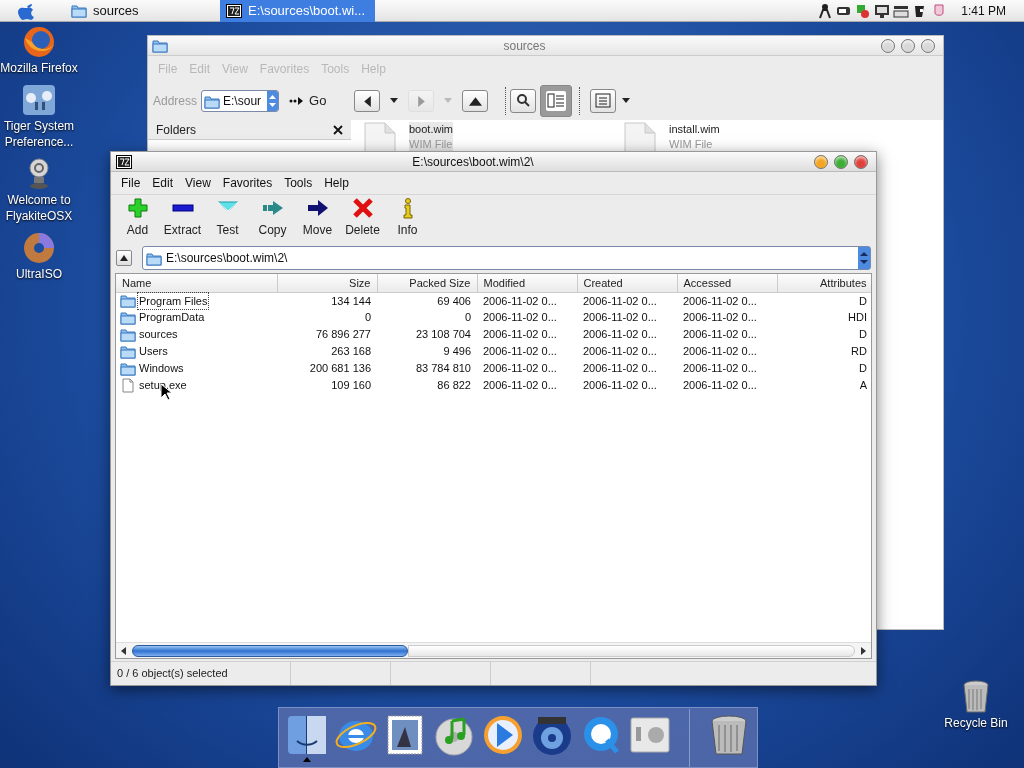 Image resolution: width=1024 pixels, height=768 pixels. Describe the element at coordinates (367, 101) in the screenshot. I see `back-button` at that location.